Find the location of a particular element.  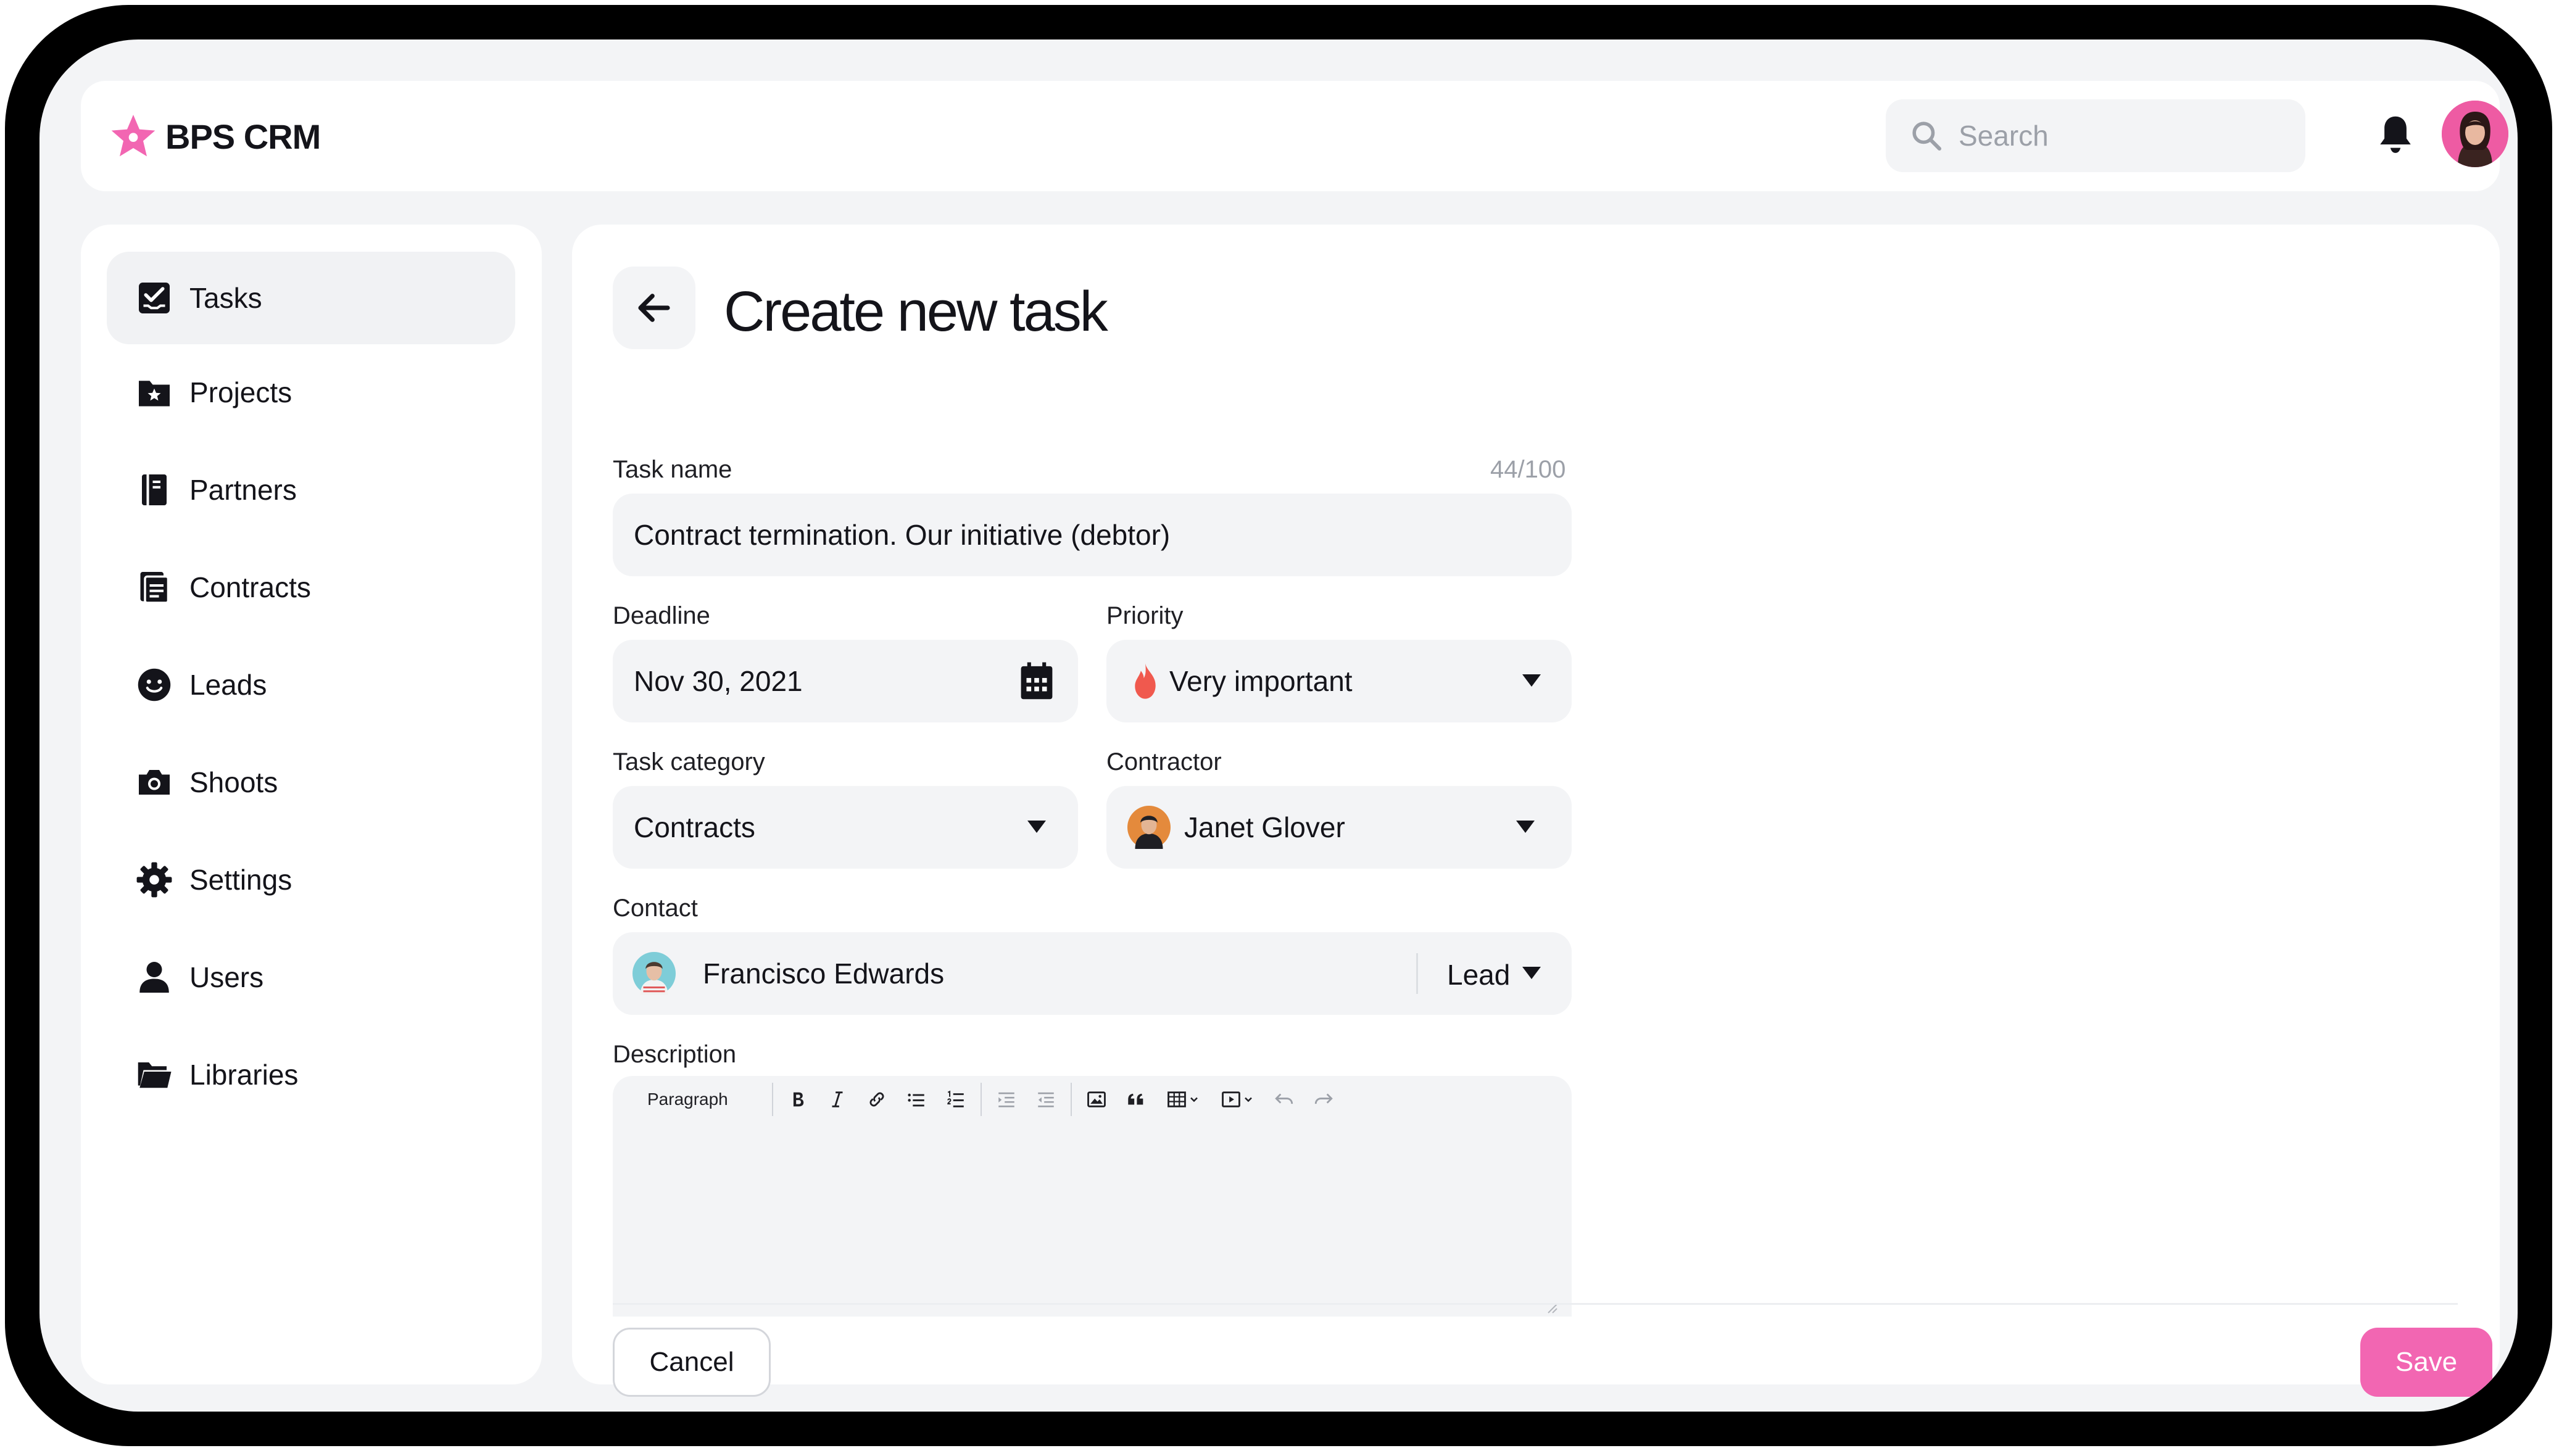

app-logo: BPS CRM is located at coordinates (215, 136).